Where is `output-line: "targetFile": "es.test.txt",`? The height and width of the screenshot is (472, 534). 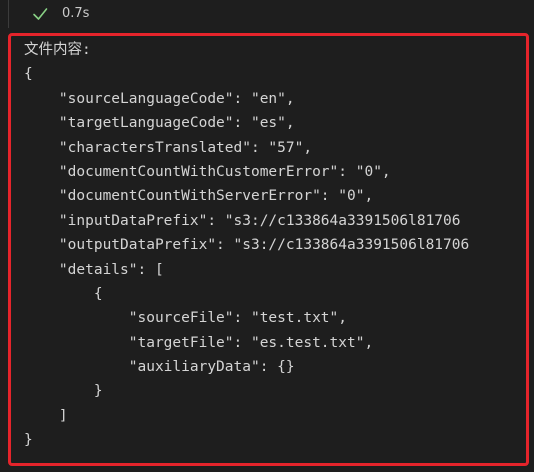 output-line: "targetFile": "es.test.txt", is located at coordinates (199, 342).